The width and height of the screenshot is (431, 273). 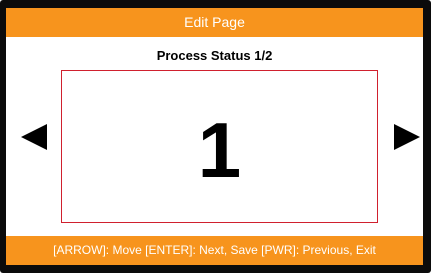 I want to click on status-value: 1, so click(x=219, y=149).